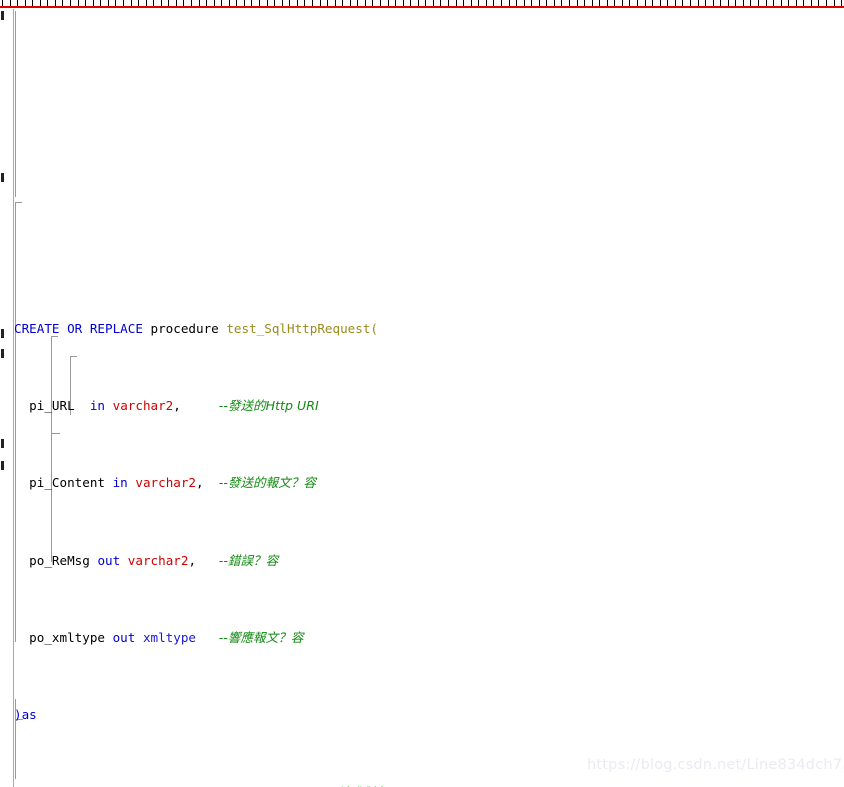  I want to click on code-line: po_ReMsg out varchar2, --錯誤？容, so click(429, 560).